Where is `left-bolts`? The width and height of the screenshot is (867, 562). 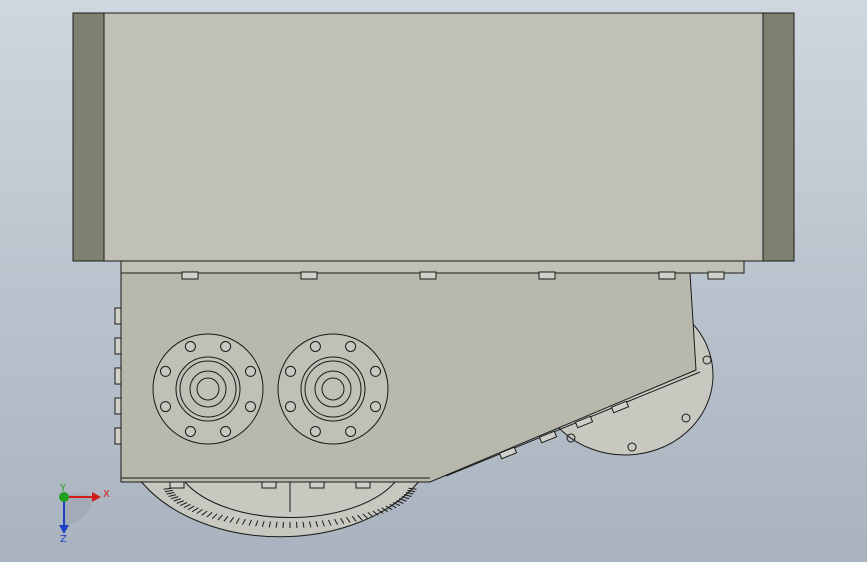 left-bolts is located at coordinates (118, 376).